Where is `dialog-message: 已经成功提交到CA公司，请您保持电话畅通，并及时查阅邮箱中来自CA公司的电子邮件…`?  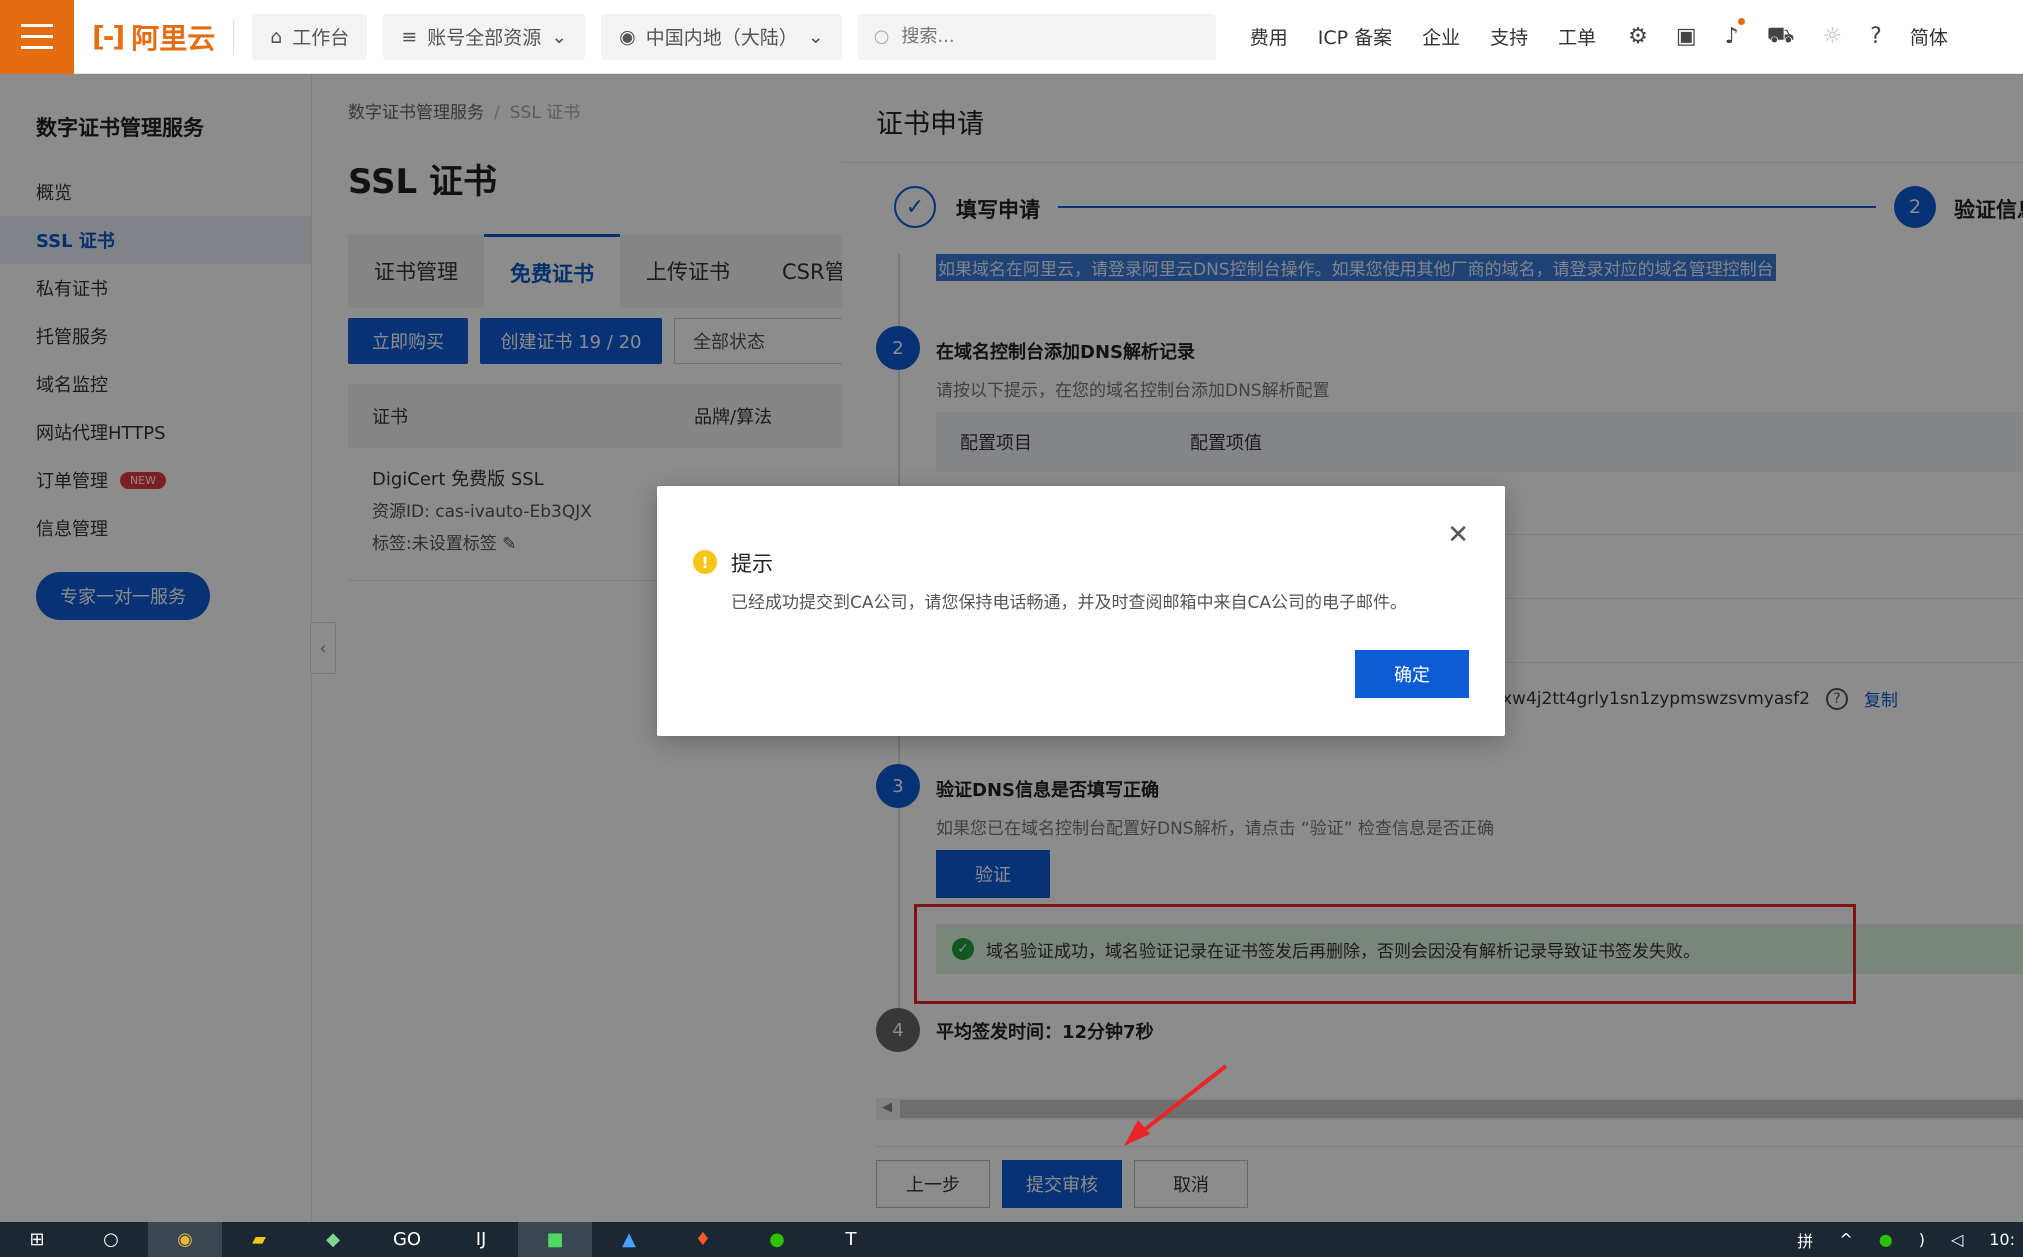 dialog-message: 已经成功提交到CA公司，请您保持电话畅通，并及时查阅邮箱中来自CA公司的电子邮件… is located at coordinates (1069, 603).